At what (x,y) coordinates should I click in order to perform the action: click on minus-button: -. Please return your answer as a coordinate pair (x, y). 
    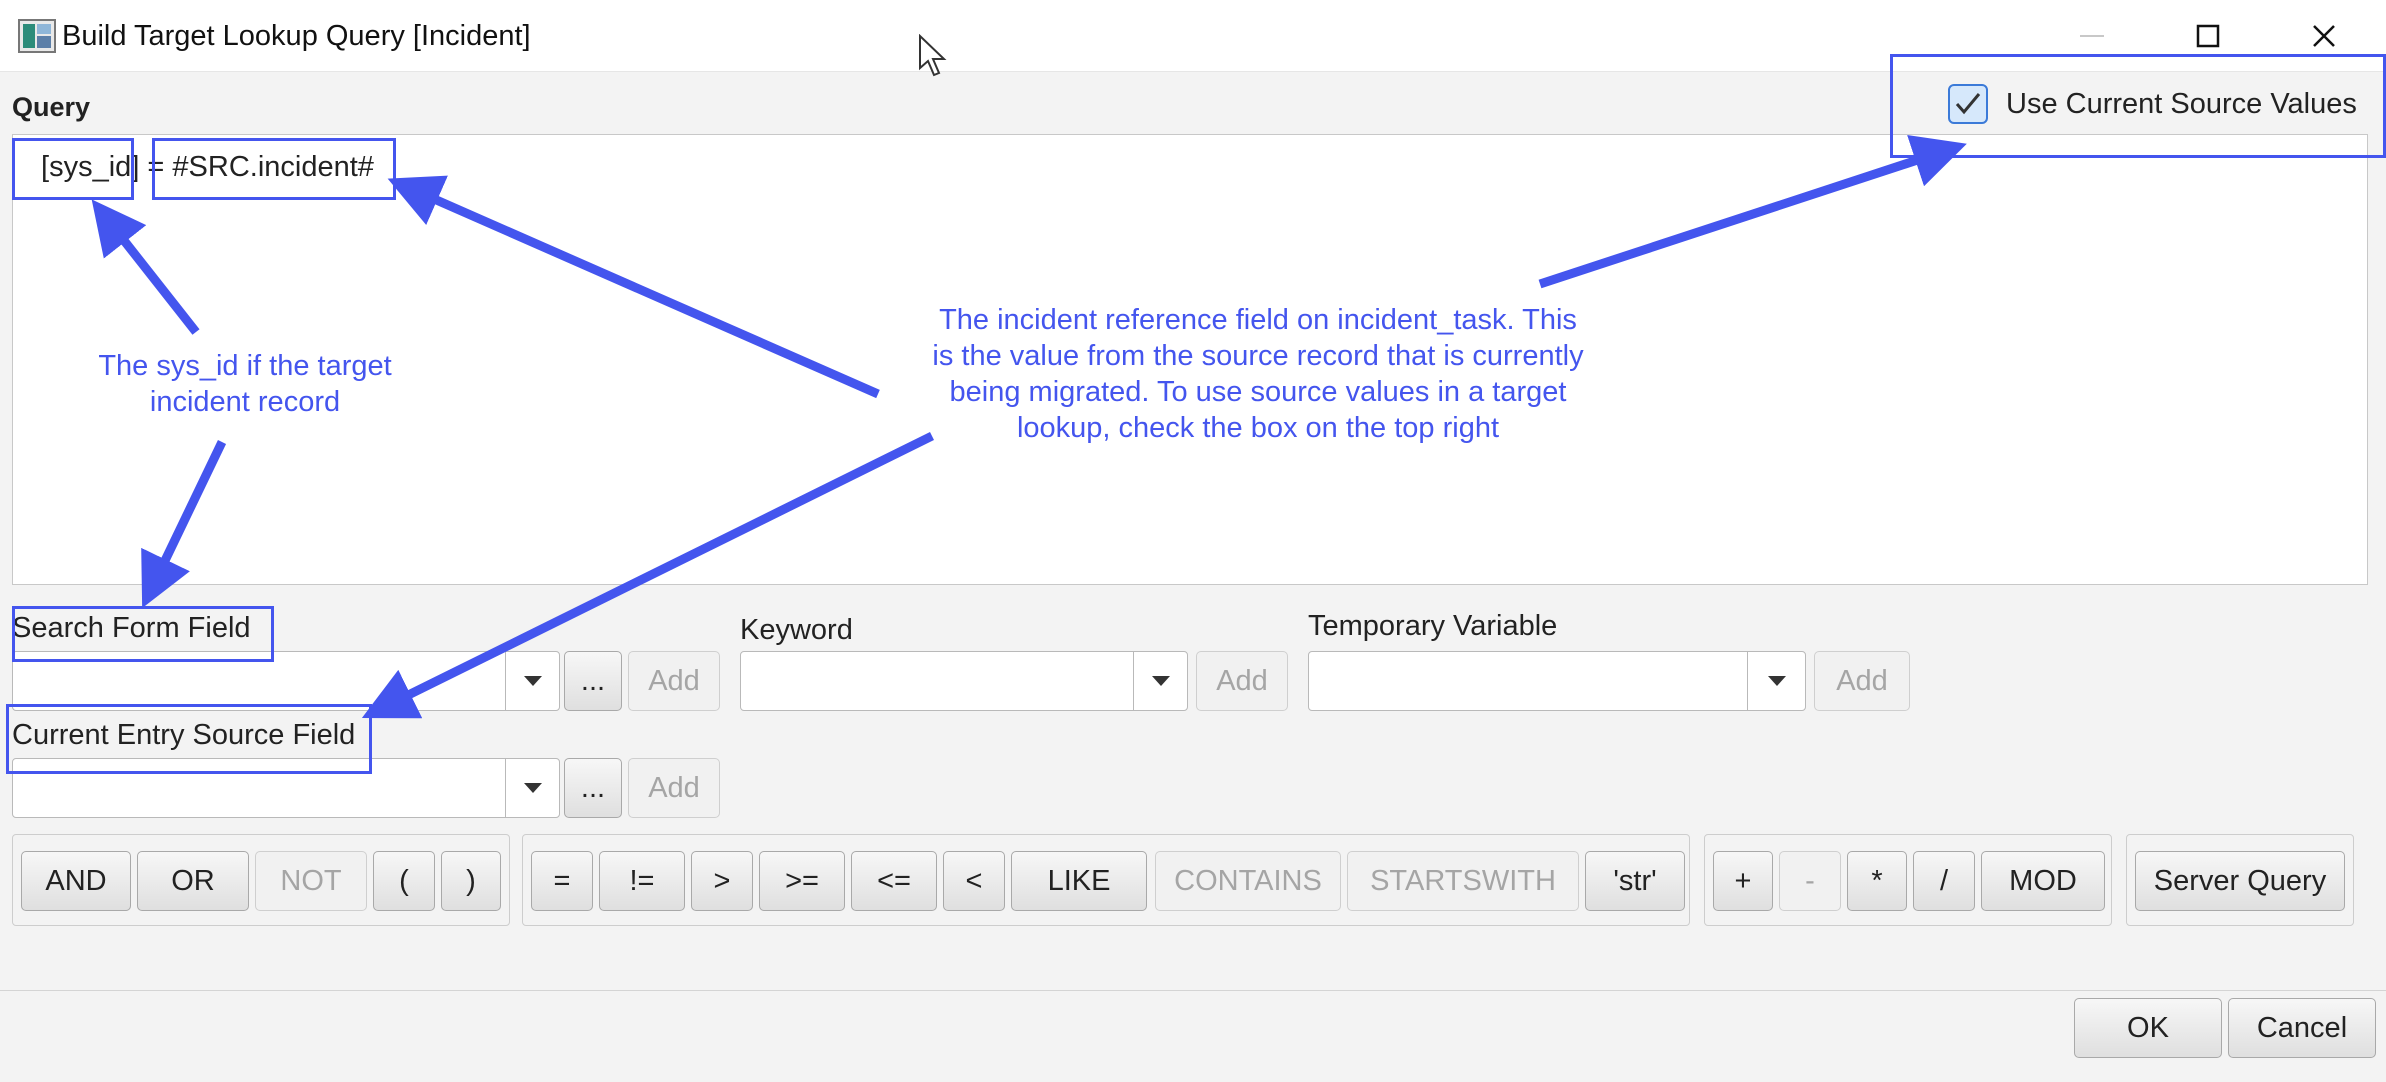
    Looking at the image, I should click on (1810, 881).